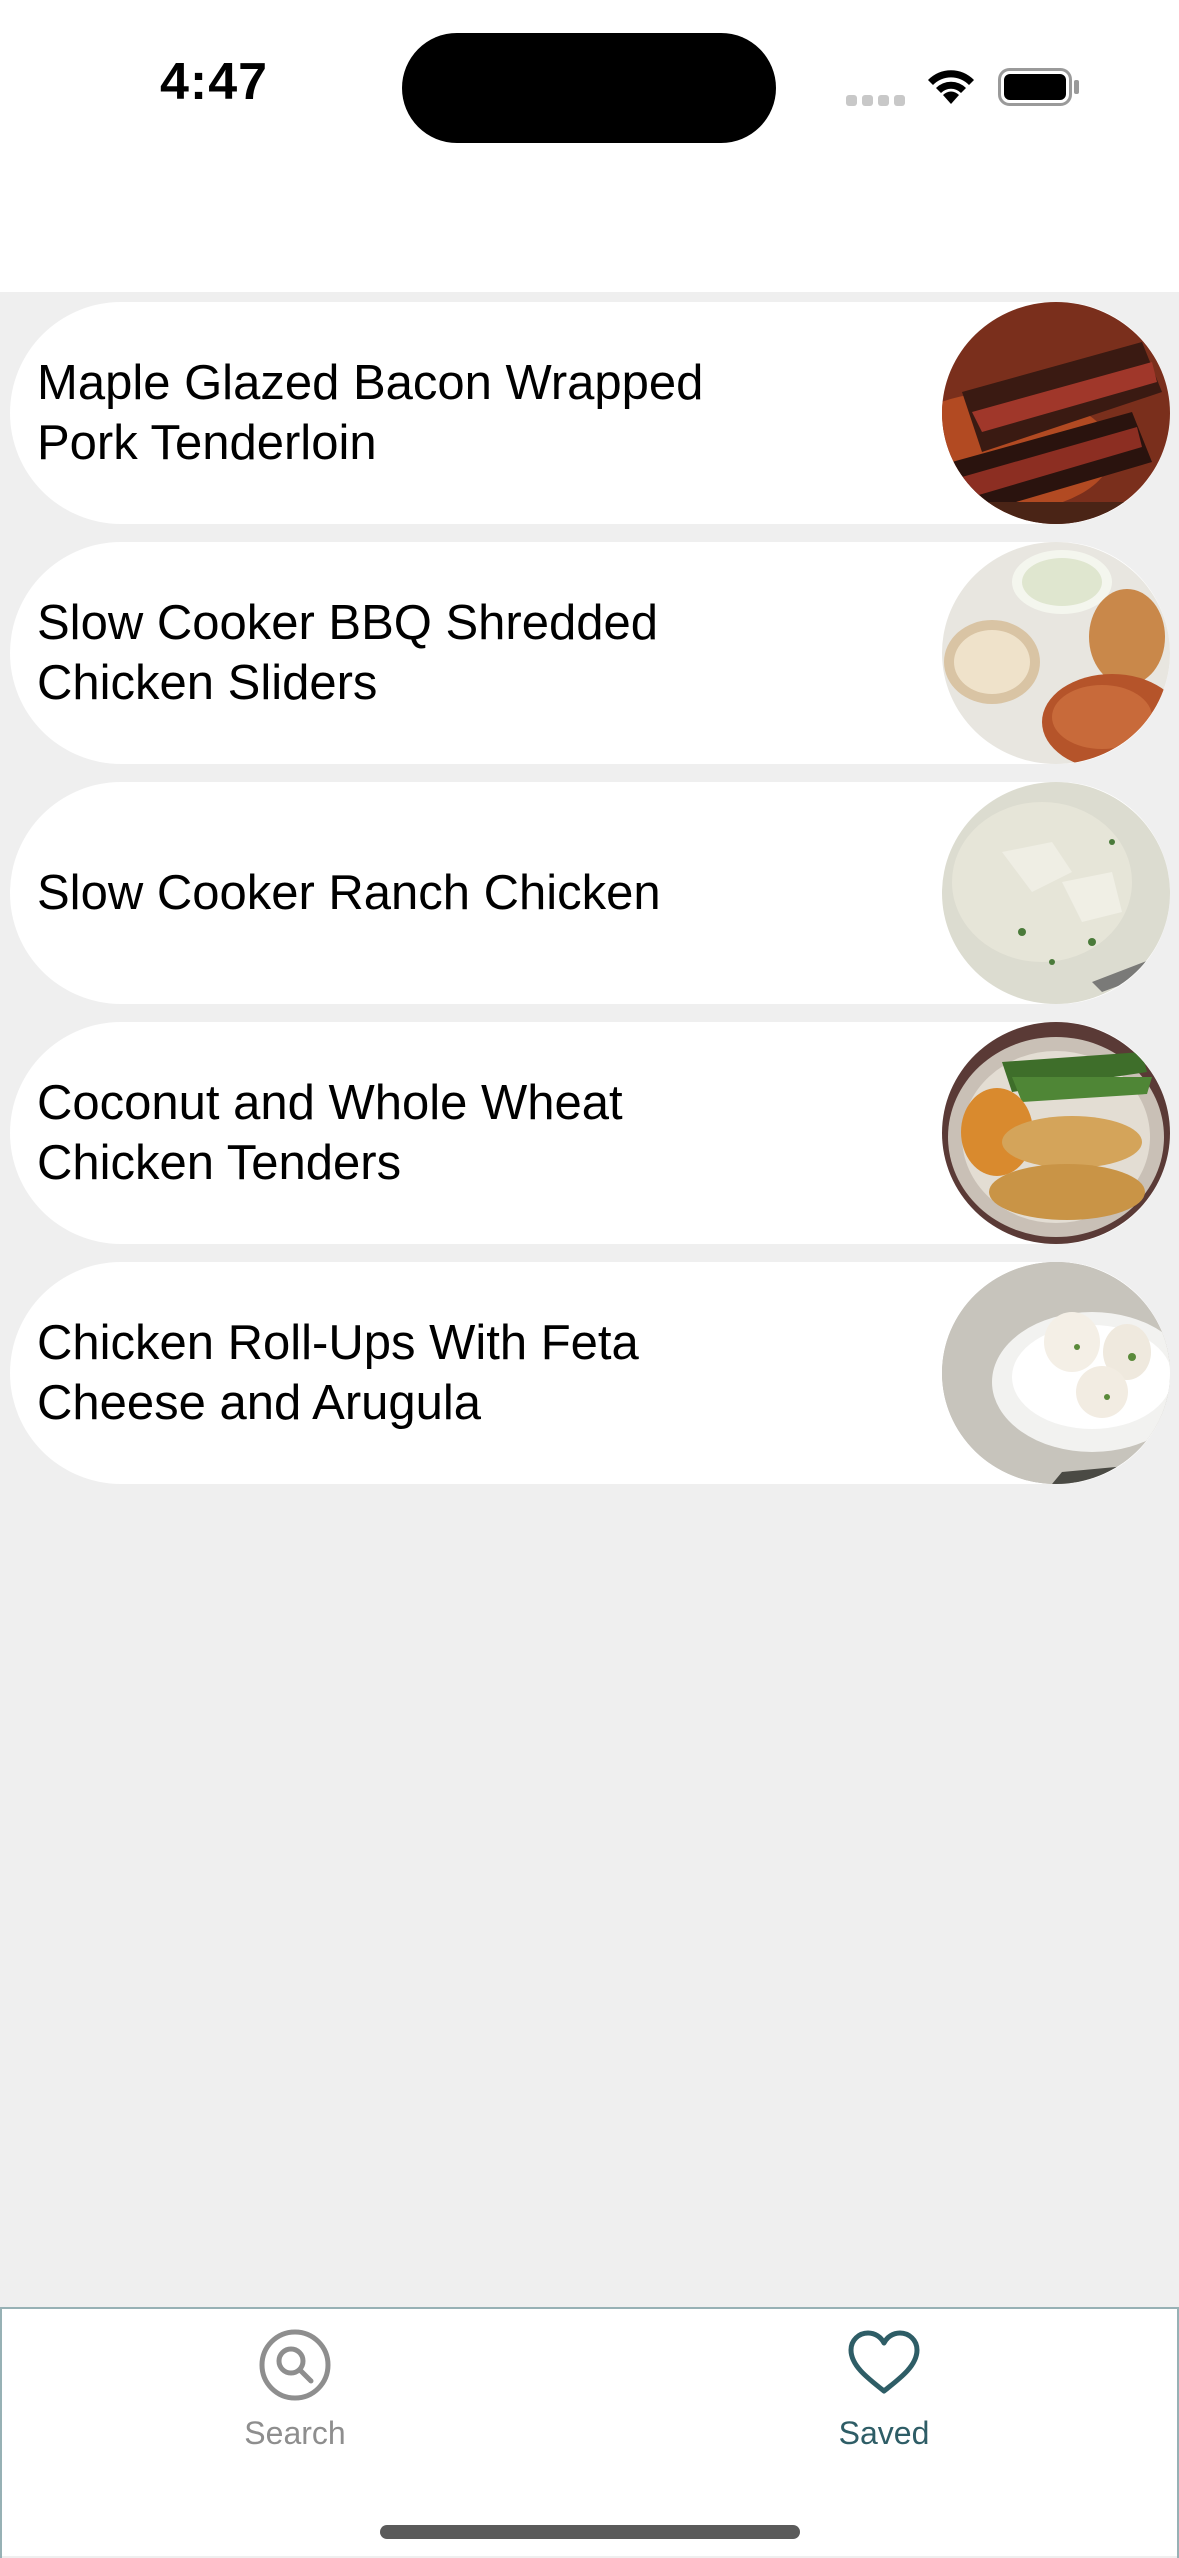 This screenshot has width=1179, height=2558. Describe the element at coordinates (1038, 87) in the screenshot. I see `battery-icon` at that location.